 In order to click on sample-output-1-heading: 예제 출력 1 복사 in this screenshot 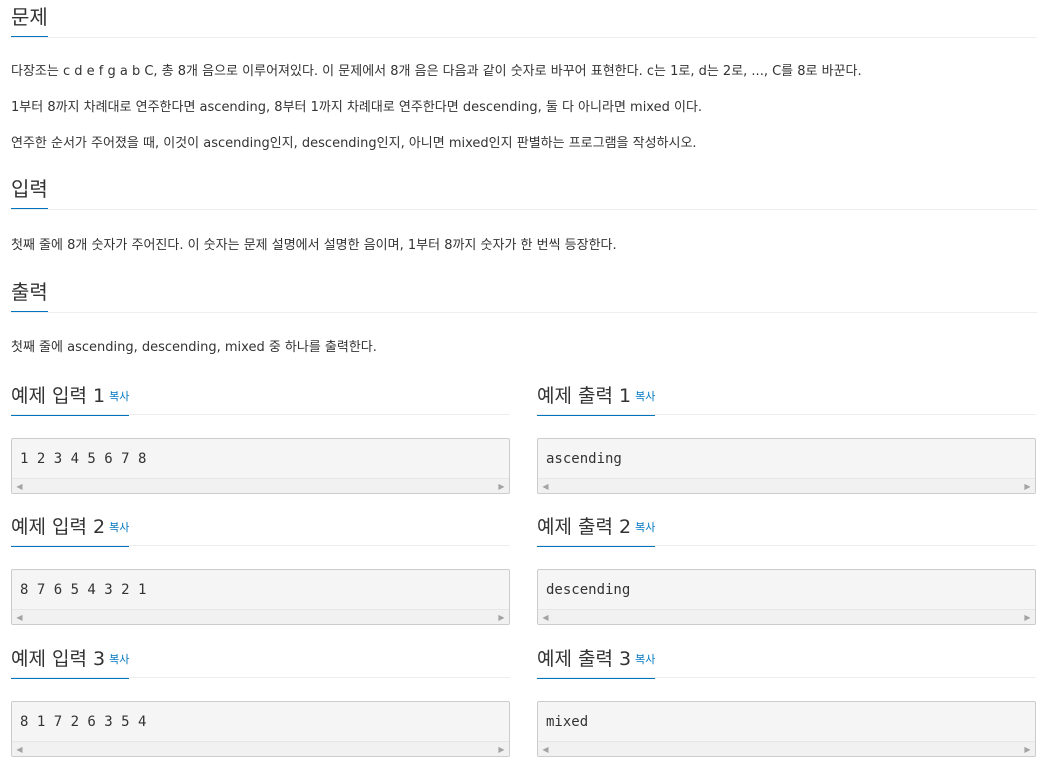, I will do `click(596, 399)`.